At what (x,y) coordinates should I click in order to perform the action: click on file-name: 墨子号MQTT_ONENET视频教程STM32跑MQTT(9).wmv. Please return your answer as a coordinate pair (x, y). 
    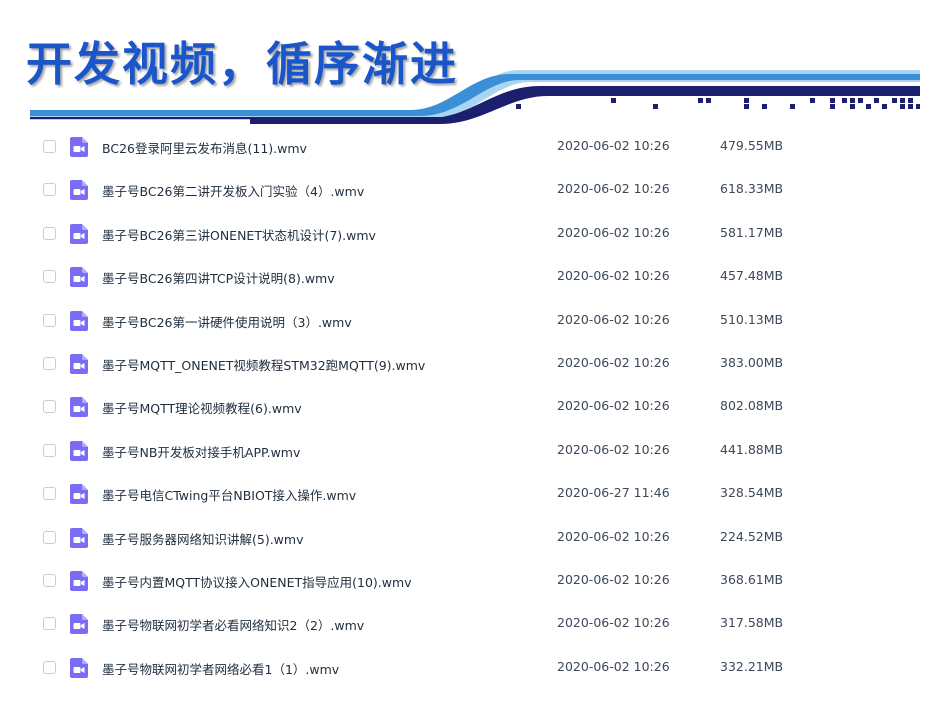
    Looking at the image, I should click on (263, 364).